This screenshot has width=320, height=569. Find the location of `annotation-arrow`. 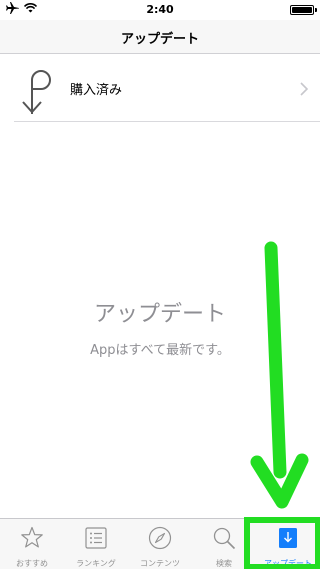

annotation-arrow is located at coordinates (279, 375).